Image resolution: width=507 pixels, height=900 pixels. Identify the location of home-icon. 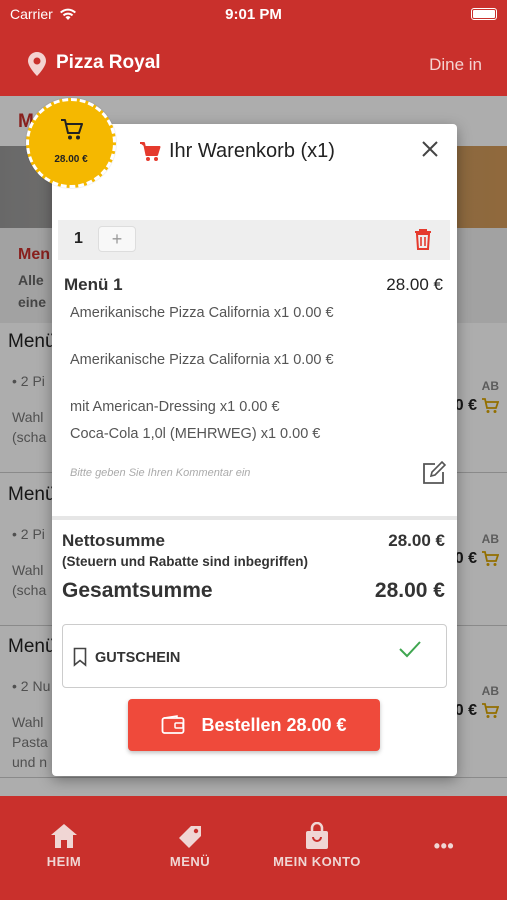
(64, 836).